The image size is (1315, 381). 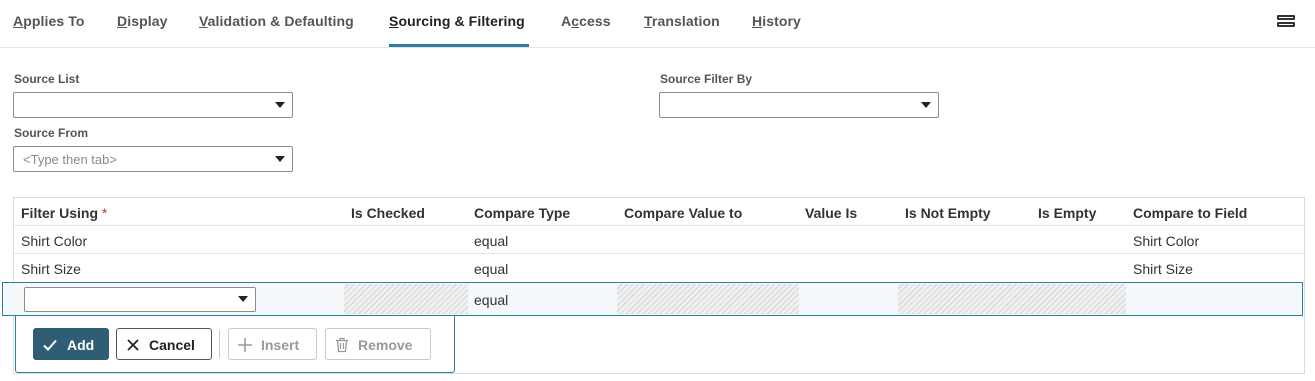 What do you see at coordinates (406, 299) in the screenshot?
I see `disabled-cell-is-checked` at bounding box center [406, 299].